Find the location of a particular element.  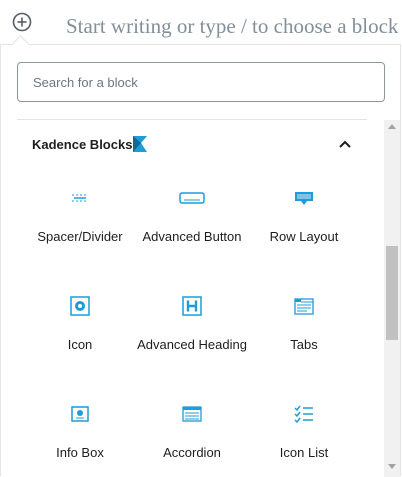

block-item-spacer-divider: Spacer/Divider is located at coordinates (80, 218).